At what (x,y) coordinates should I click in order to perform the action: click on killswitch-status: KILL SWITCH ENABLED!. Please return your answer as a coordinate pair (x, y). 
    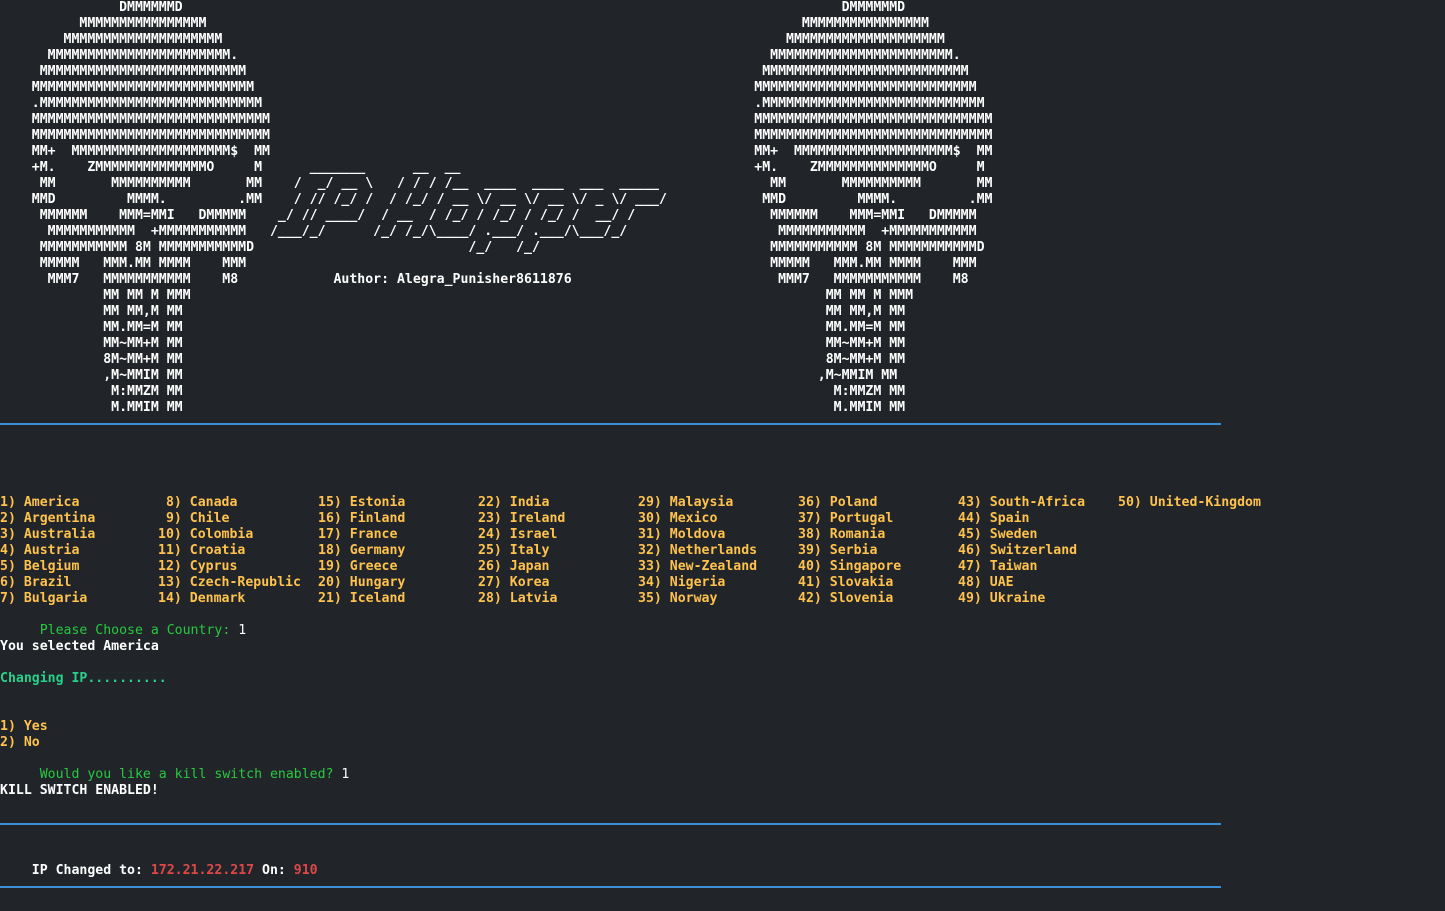
    Looking at the image, I should click on (79, 790).